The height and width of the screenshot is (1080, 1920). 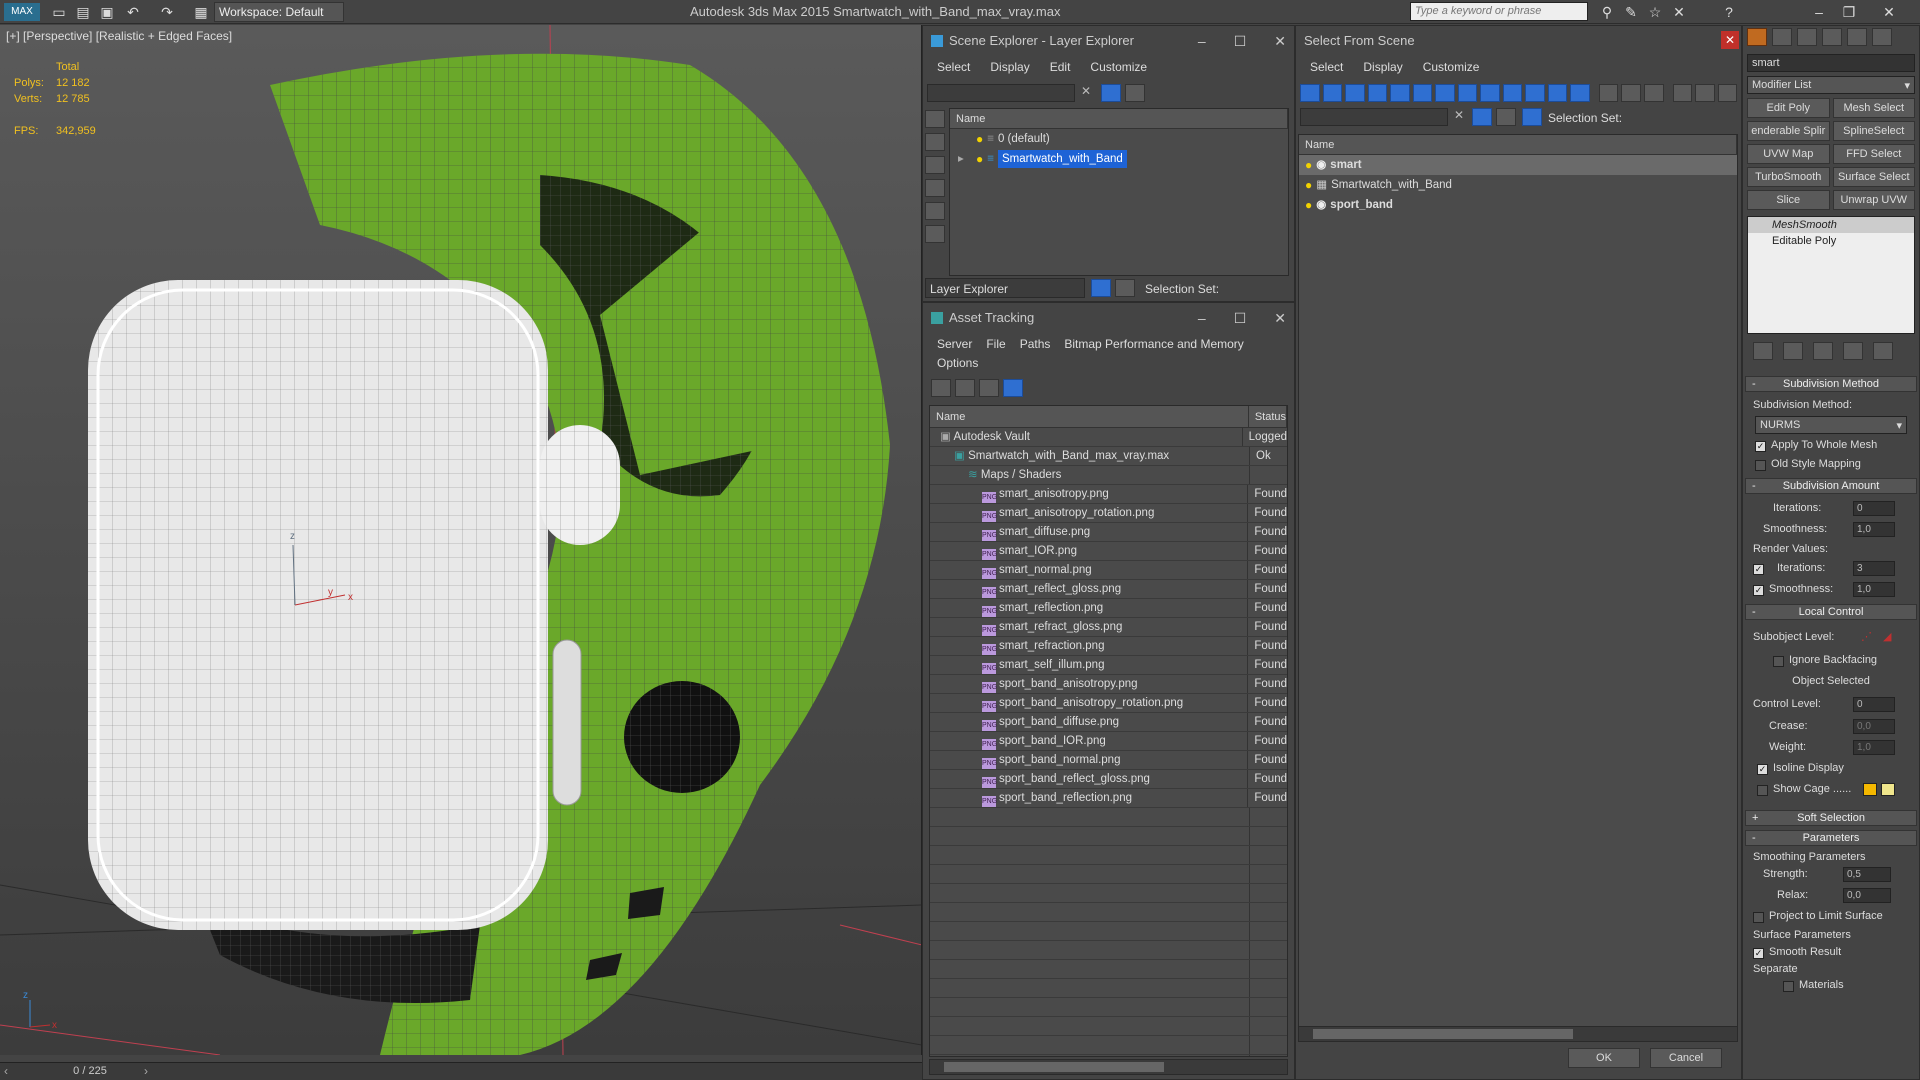 I want to click on stack-item-editable-poly: Editable Poly, so click(x=1831, y=241).